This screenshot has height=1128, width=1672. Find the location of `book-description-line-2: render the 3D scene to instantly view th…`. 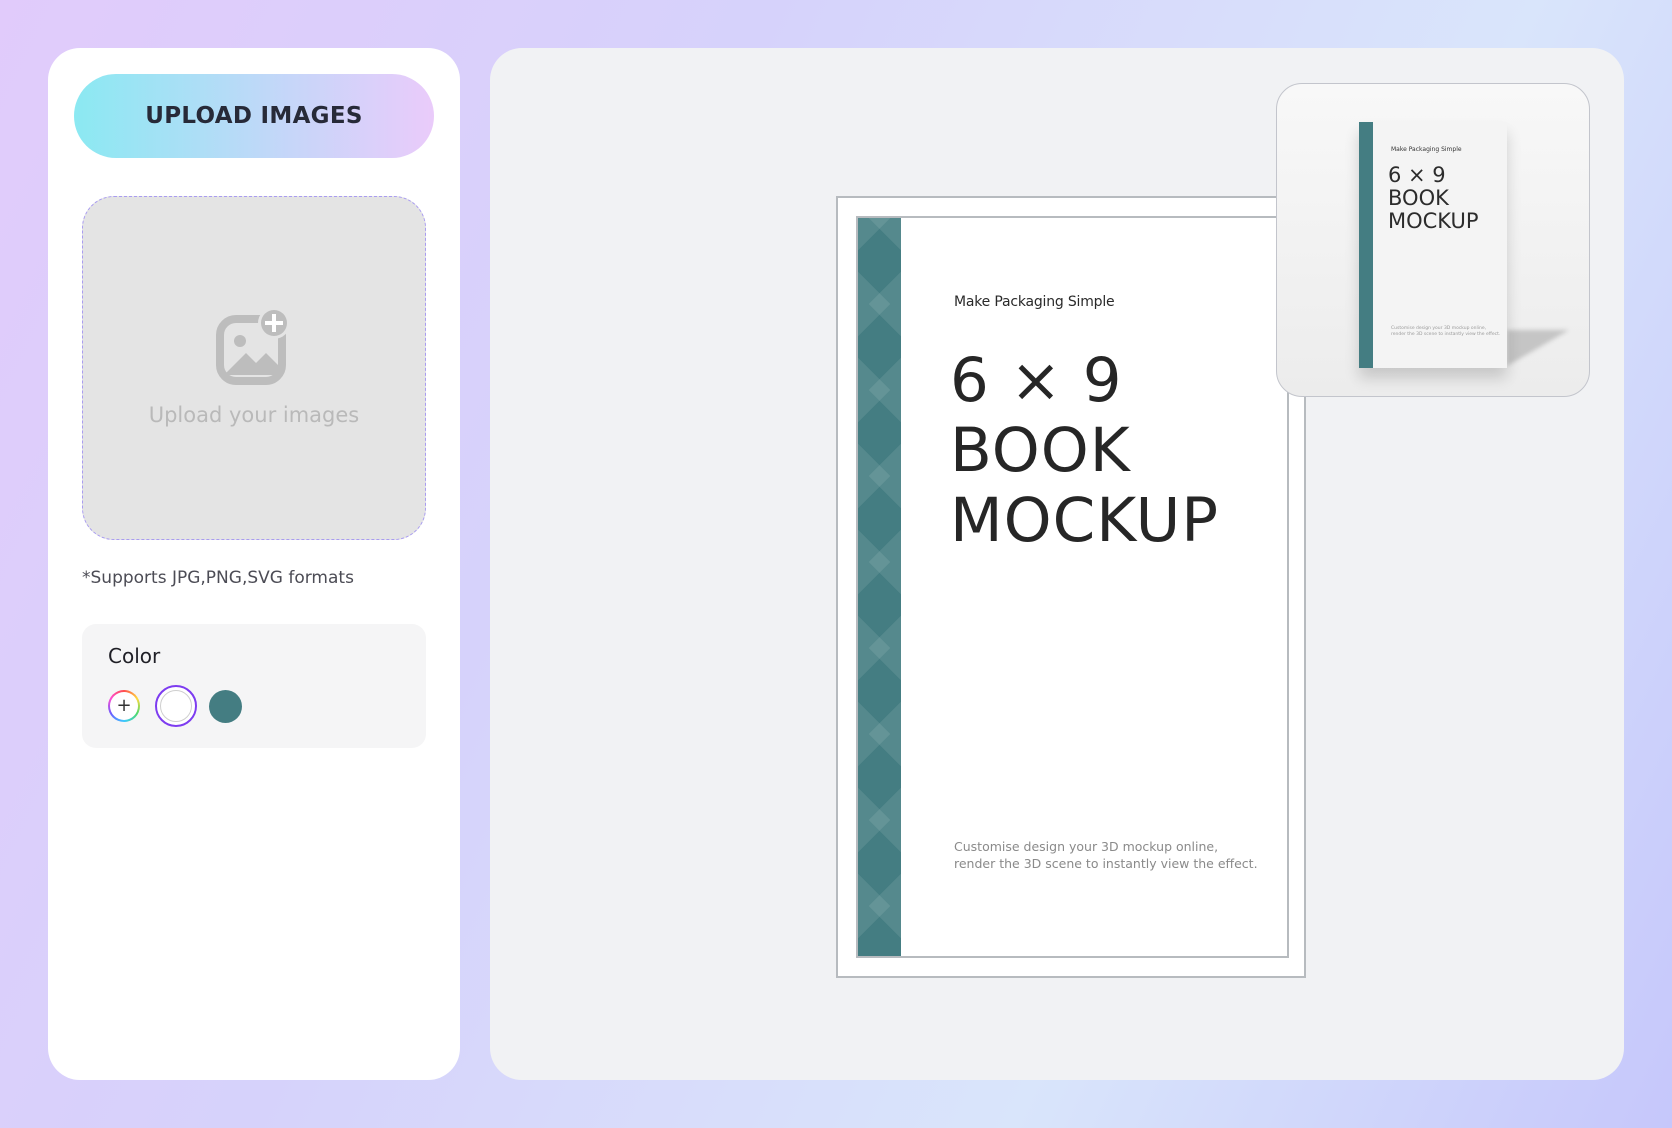

book-description-line-2: render the 3D scene to instantly view th… is located at coordinates (1106, 863).